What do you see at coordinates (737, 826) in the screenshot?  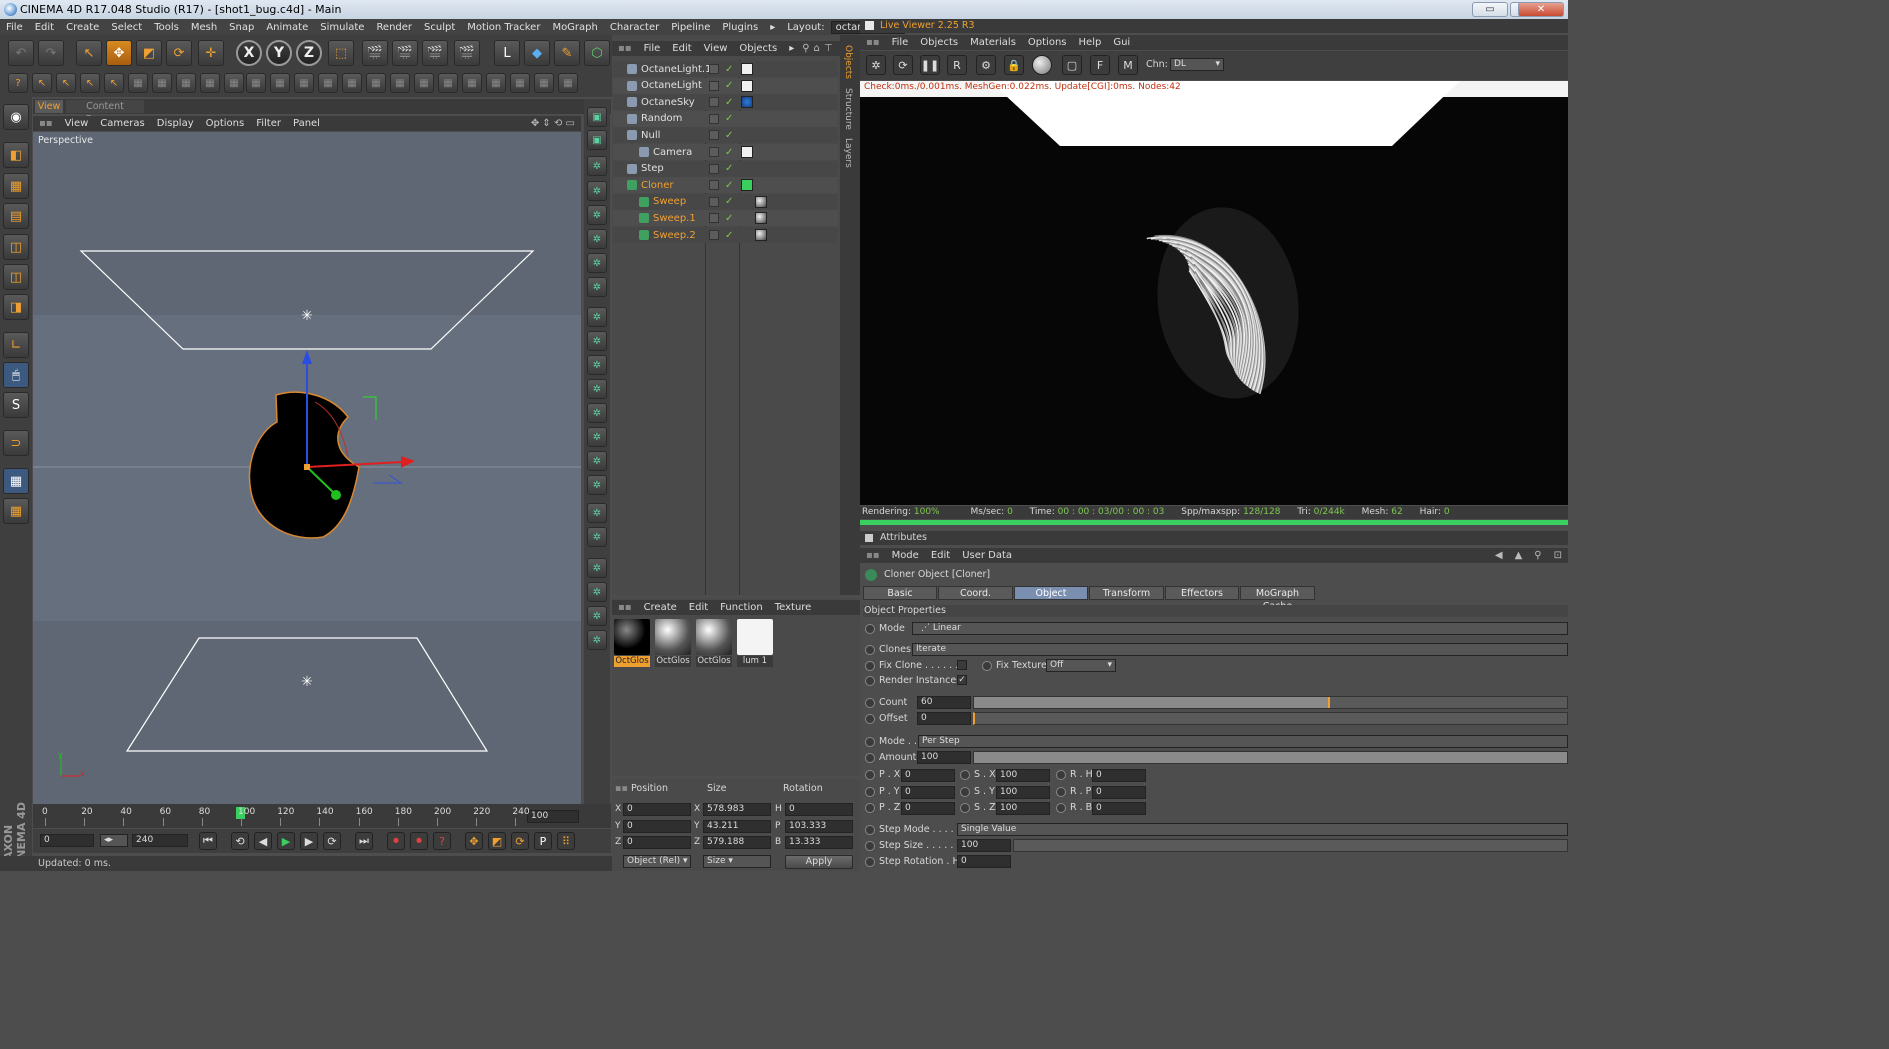 I see `size-field: 43.211` at bounding box center [737, 826].